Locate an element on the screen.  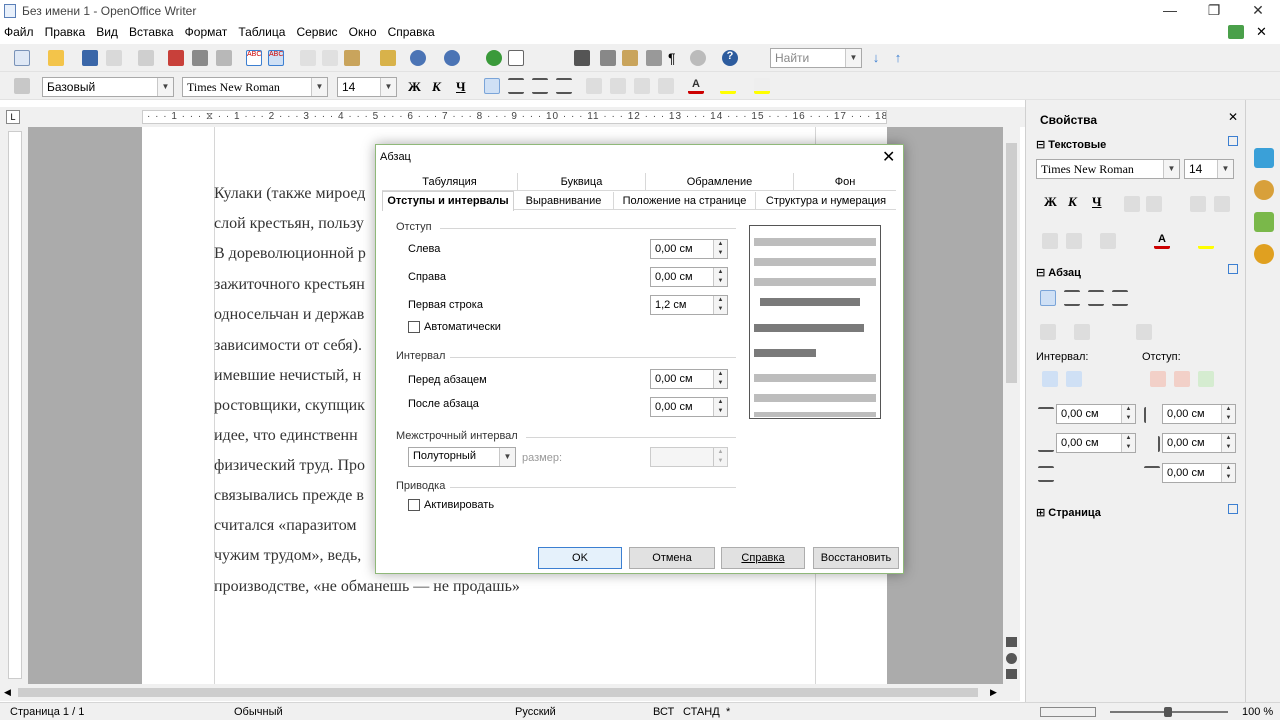
find-previous-icon: ↑ is located at coordinates (898, 58).